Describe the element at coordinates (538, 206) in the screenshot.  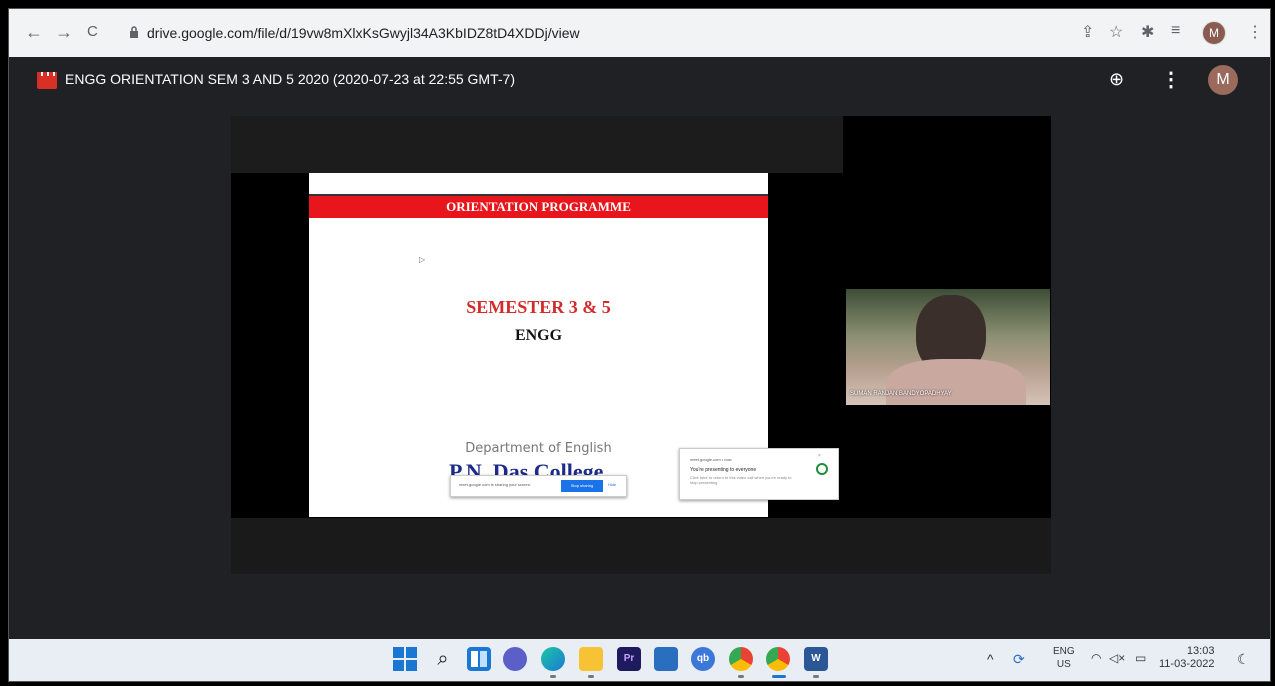
I see `slide-banner: ORIENTATION PROGRAMME` at that location.